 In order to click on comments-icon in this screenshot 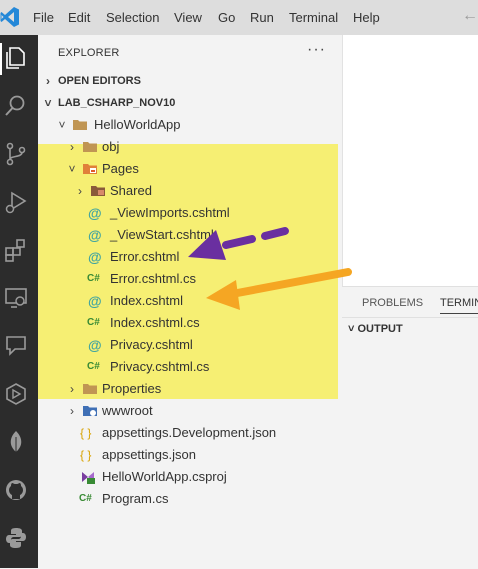, I will do `click(16, 346)`.